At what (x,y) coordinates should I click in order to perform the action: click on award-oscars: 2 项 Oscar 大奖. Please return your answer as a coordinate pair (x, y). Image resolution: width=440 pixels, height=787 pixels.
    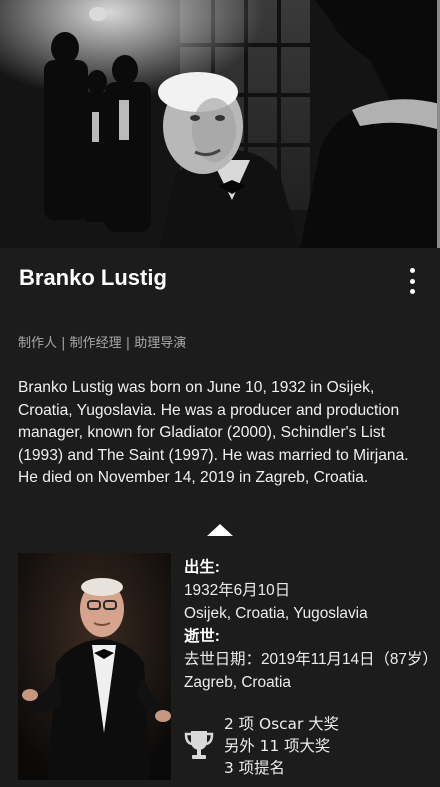
    Looking at the image, I should click on (281, 724).